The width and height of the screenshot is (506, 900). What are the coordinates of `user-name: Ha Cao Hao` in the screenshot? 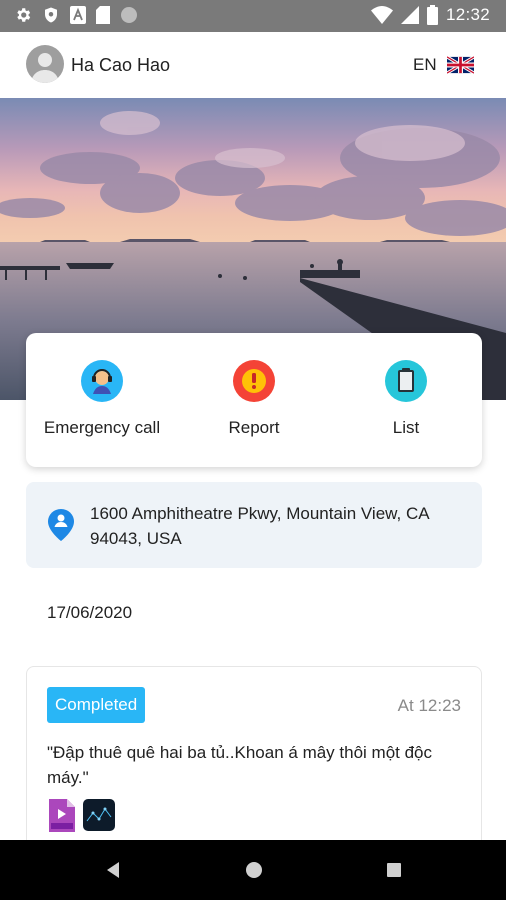 It's located at (120, 65).